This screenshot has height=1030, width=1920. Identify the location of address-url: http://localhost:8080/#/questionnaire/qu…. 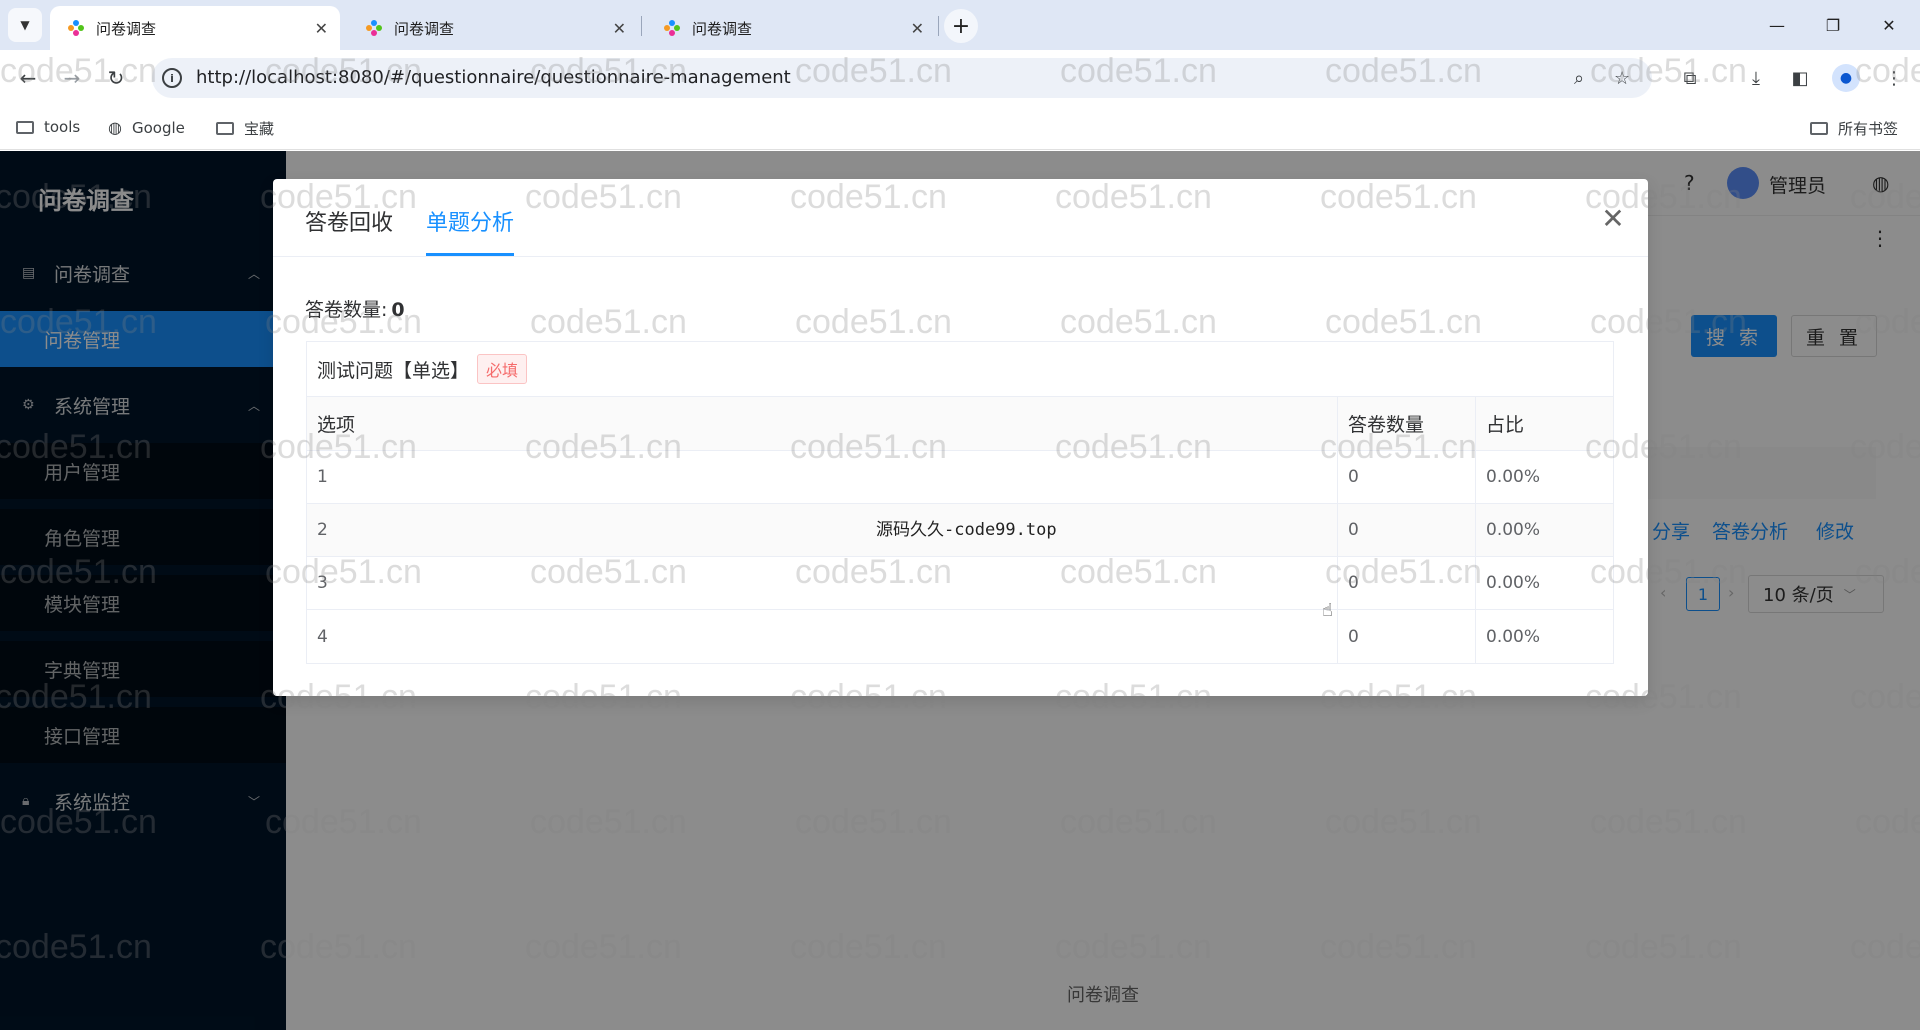
(493, 77).